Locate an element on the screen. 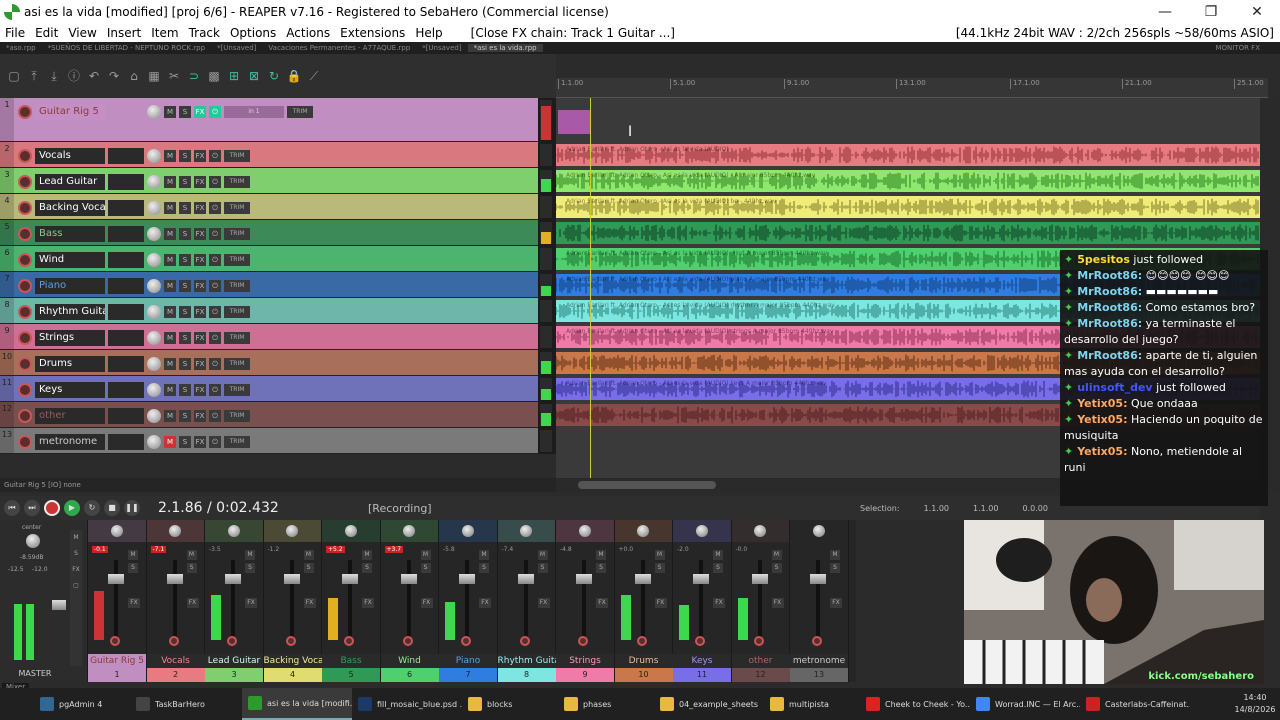 The height and width of the screenshot is (720, 1280). strip-name: other is located at coordinates (760, 661).